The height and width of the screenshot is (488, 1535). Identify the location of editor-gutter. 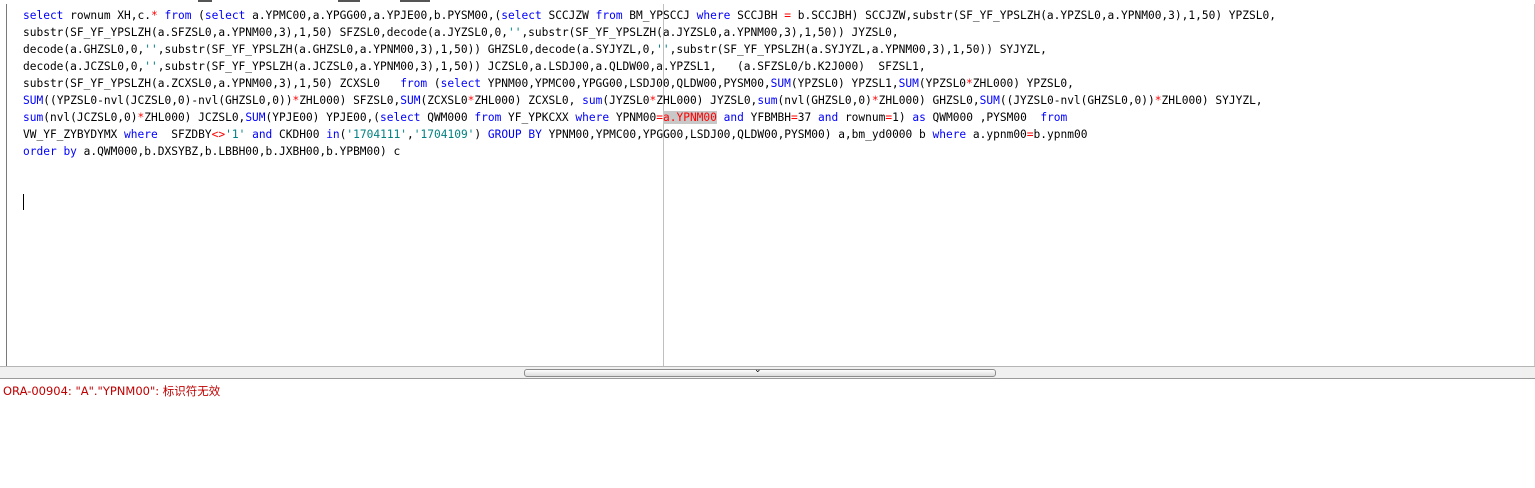
(3, 185).